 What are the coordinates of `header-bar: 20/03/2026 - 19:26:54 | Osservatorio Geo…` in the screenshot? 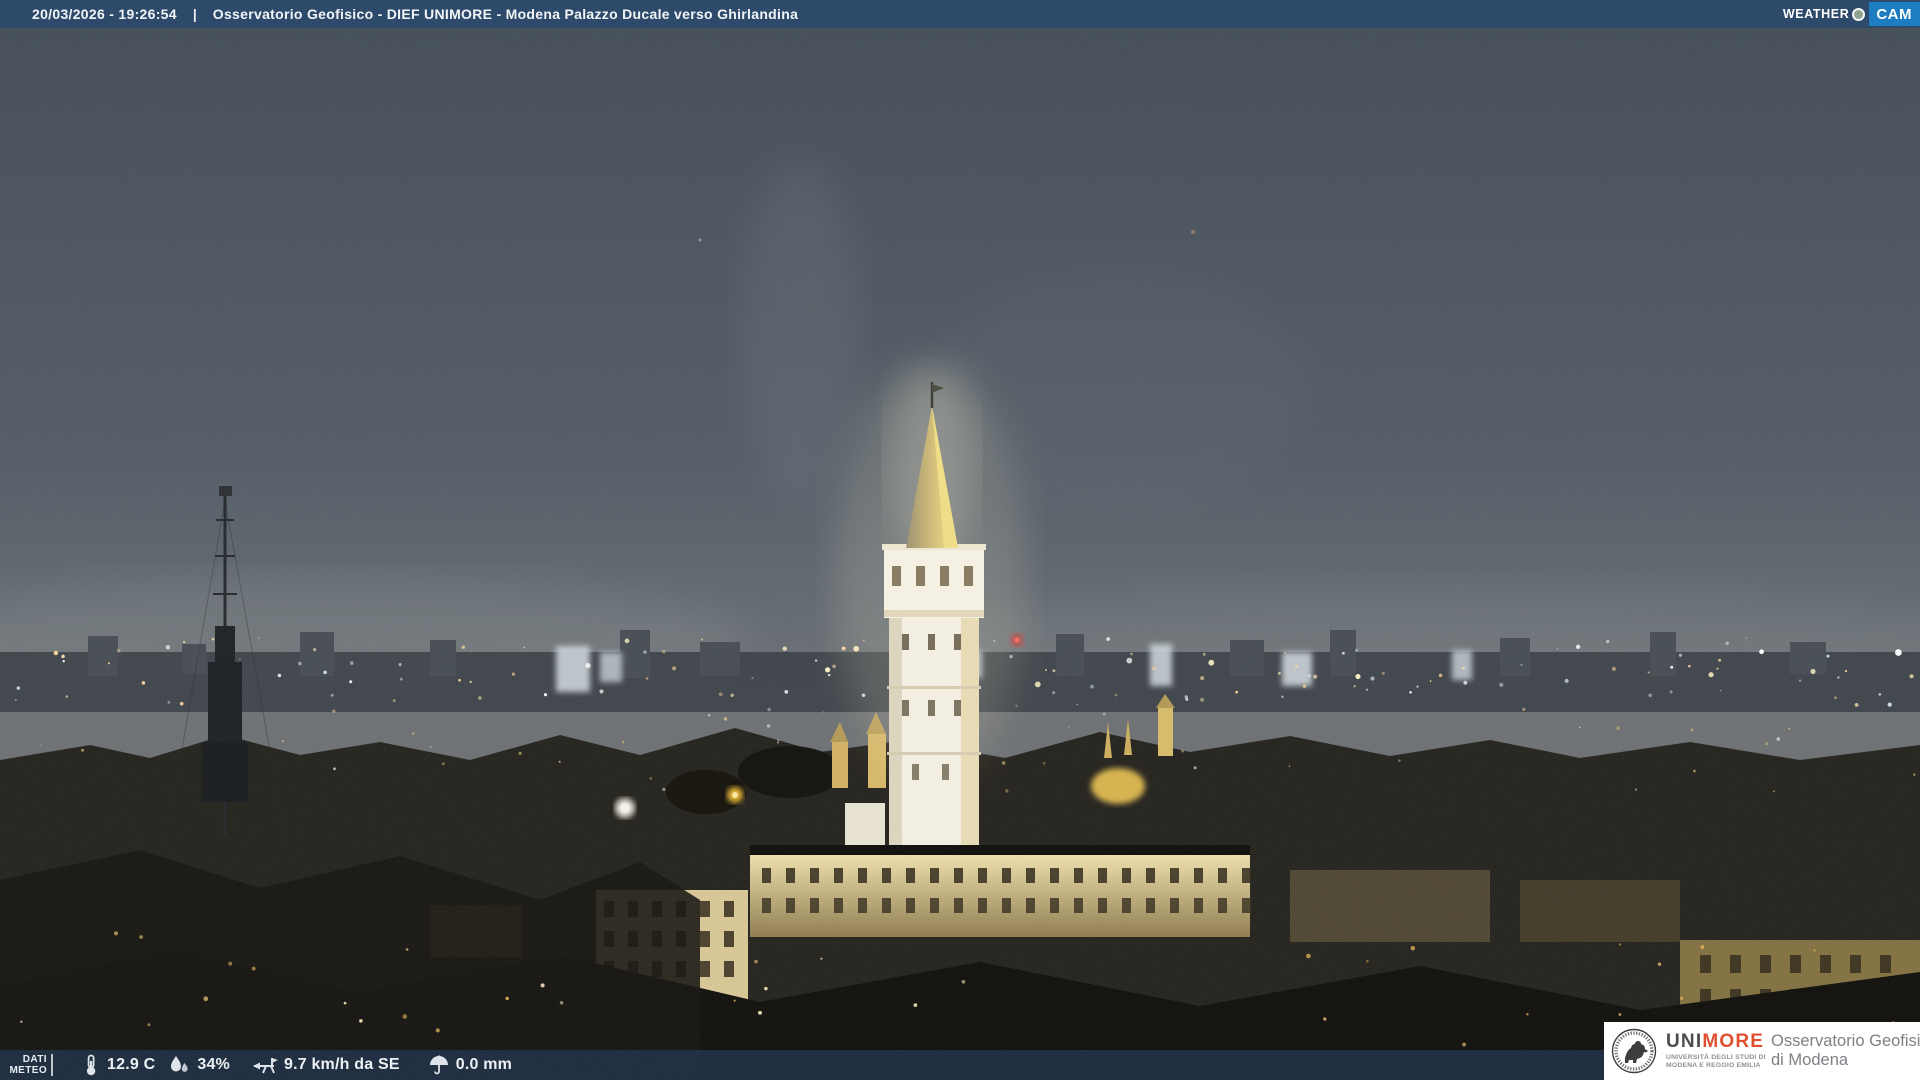 It's located at (960, 14).